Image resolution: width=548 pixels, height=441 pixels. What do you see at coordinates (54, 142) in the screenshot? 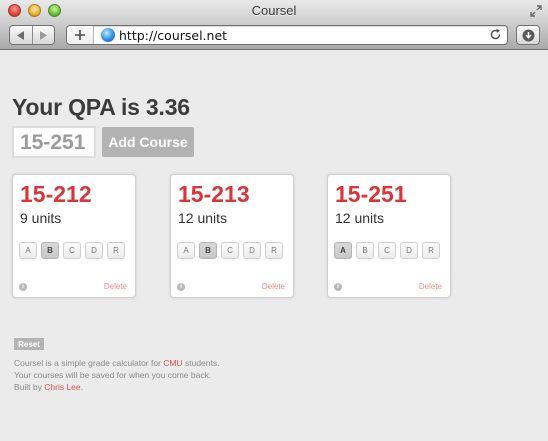
I see `course-number-input` at bounding box center [54, 142].